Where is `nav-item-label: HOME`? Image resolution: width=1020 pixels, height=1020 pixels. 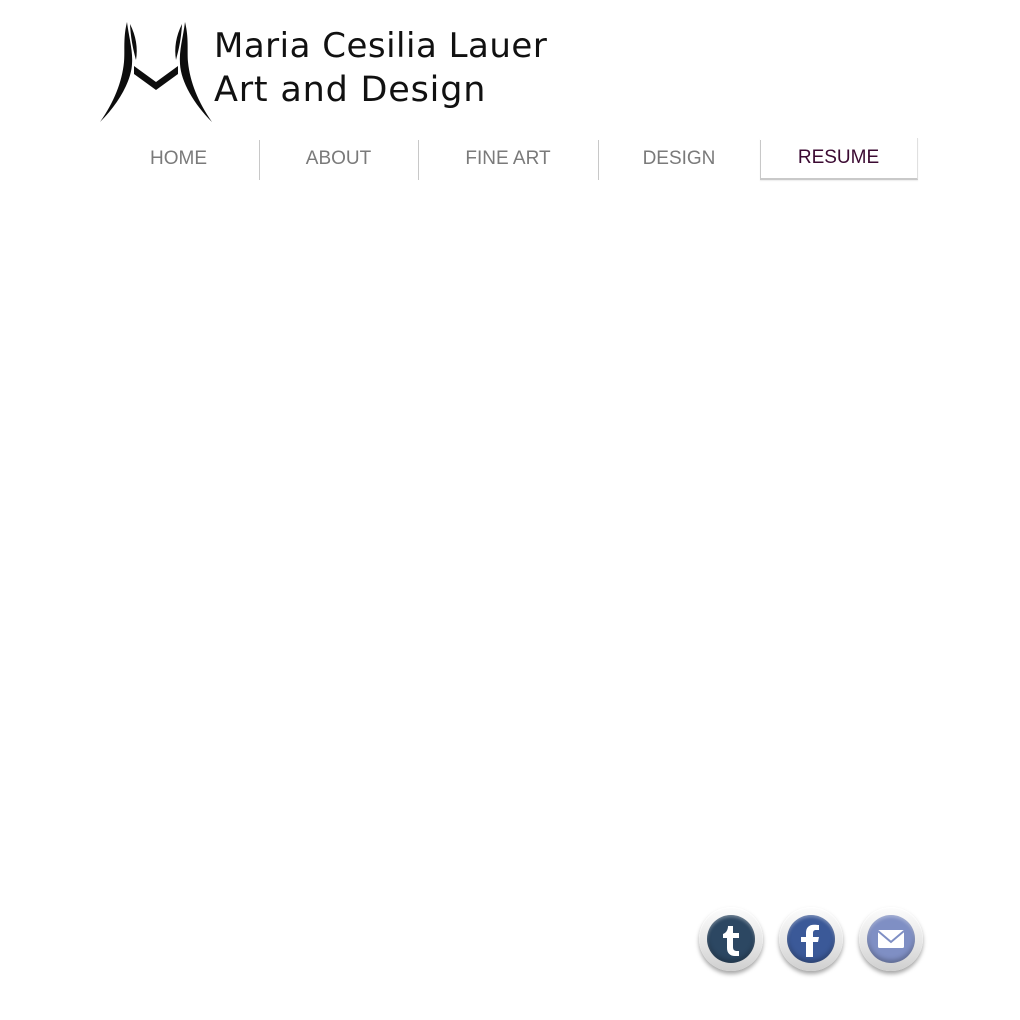
nav-item-label: HOME is located at coordinates (178, 158).